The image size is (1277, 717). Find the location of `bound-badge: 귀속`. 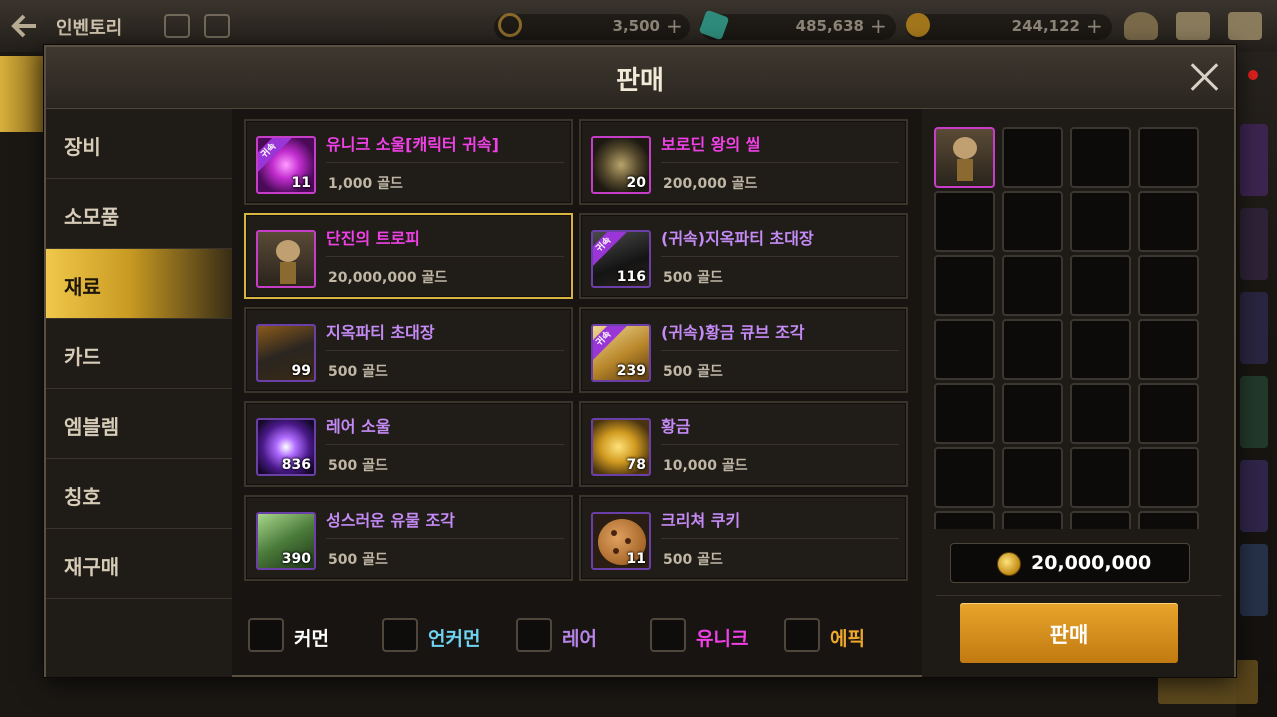

bound-badge: 귀속 is located at coordinates (275, 156).